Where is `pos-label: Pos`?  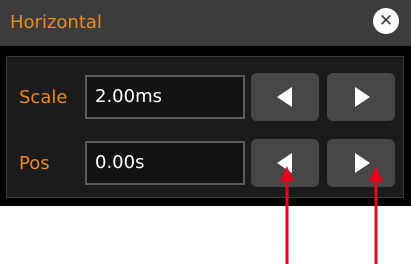 pos-label: Pos is located at coordinates (34, 163).